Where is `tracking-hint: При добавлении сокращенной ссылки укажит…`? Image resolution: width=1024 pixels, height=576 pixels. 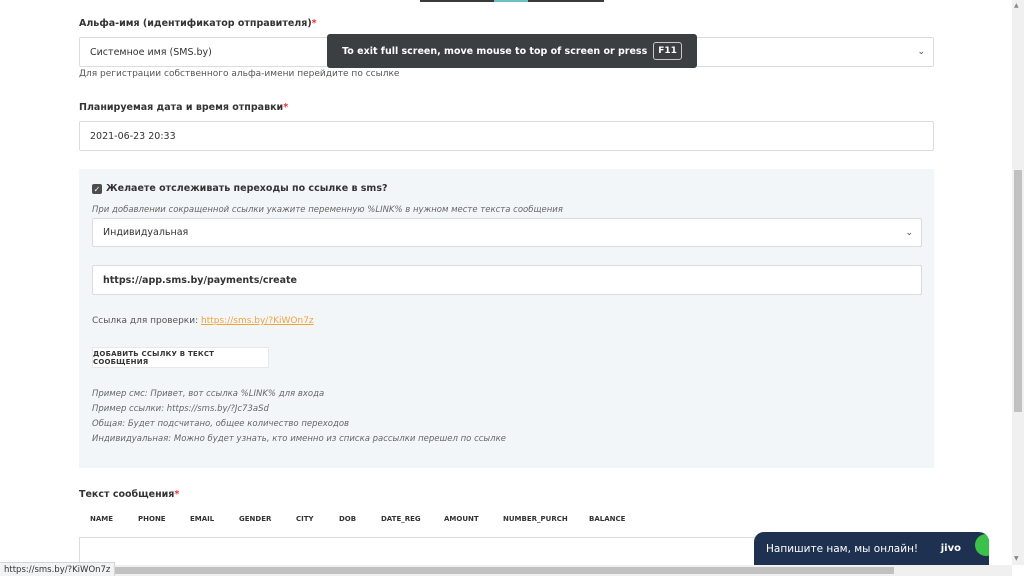
tracking-hint: При добавлении сокращенной ссылки укажит… is located at coordinates (327, 210).